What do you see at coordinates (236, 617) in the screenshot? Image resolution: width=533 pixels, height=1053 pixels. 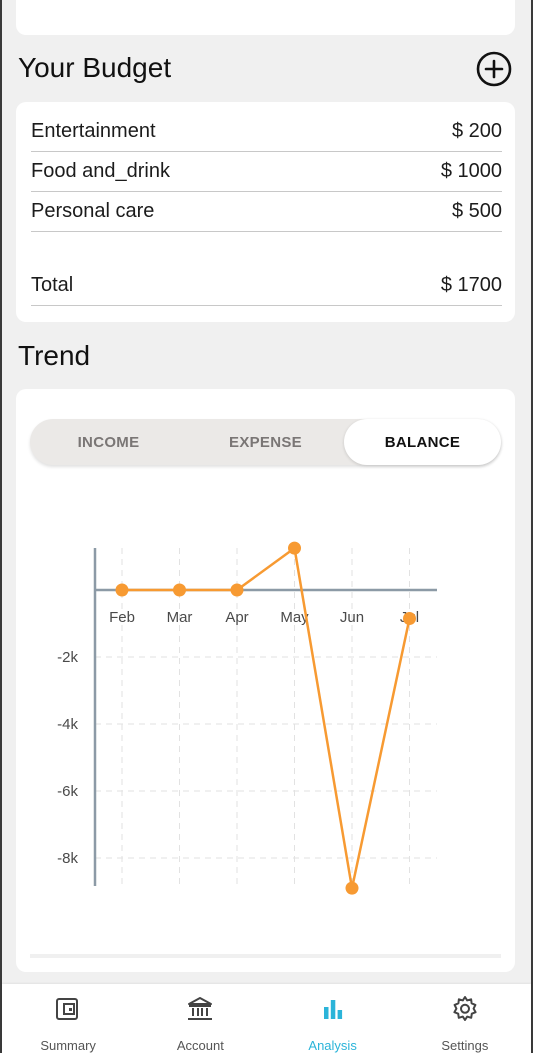 I see `x-tick-label: Apr` at bounding box center [236, 617].